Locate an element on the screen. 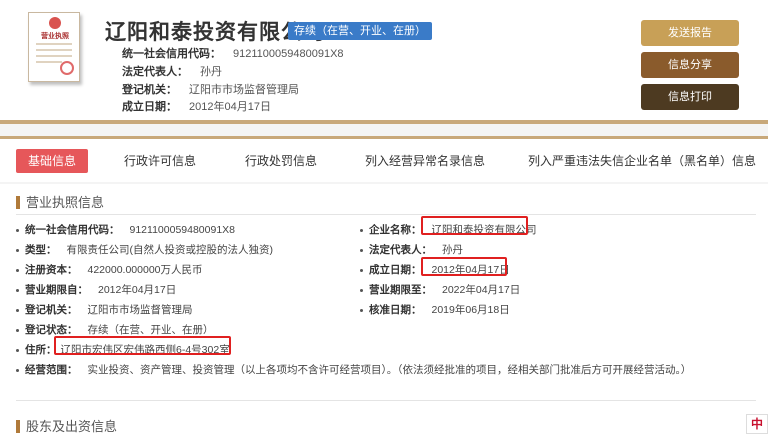  field-label: 登记机关： is located at coordinates (51, 310).